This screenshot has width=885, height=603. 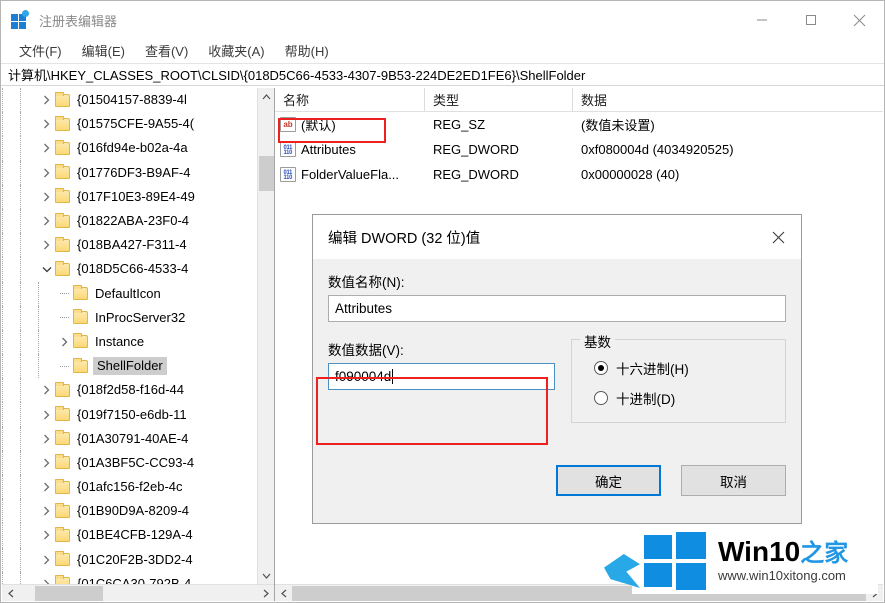 What do you see at coordinates (733, 480) in the screenshot?
I see `cancel-button: 取消` at bounding box center [733, 480].